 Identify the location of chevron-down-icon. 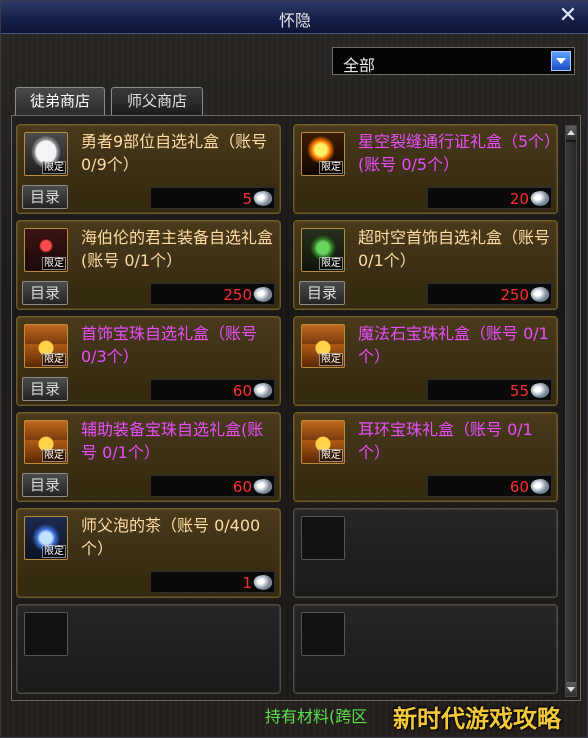
(561, 61).